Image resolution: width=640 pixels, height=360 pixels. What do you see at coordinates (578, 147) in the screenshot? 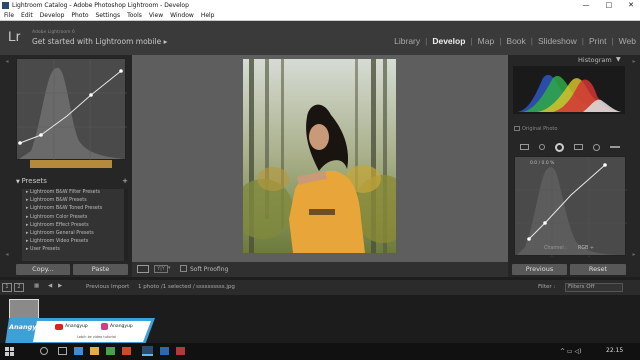
I see `graduated-filter-icon` at bounding box center [578, 147].